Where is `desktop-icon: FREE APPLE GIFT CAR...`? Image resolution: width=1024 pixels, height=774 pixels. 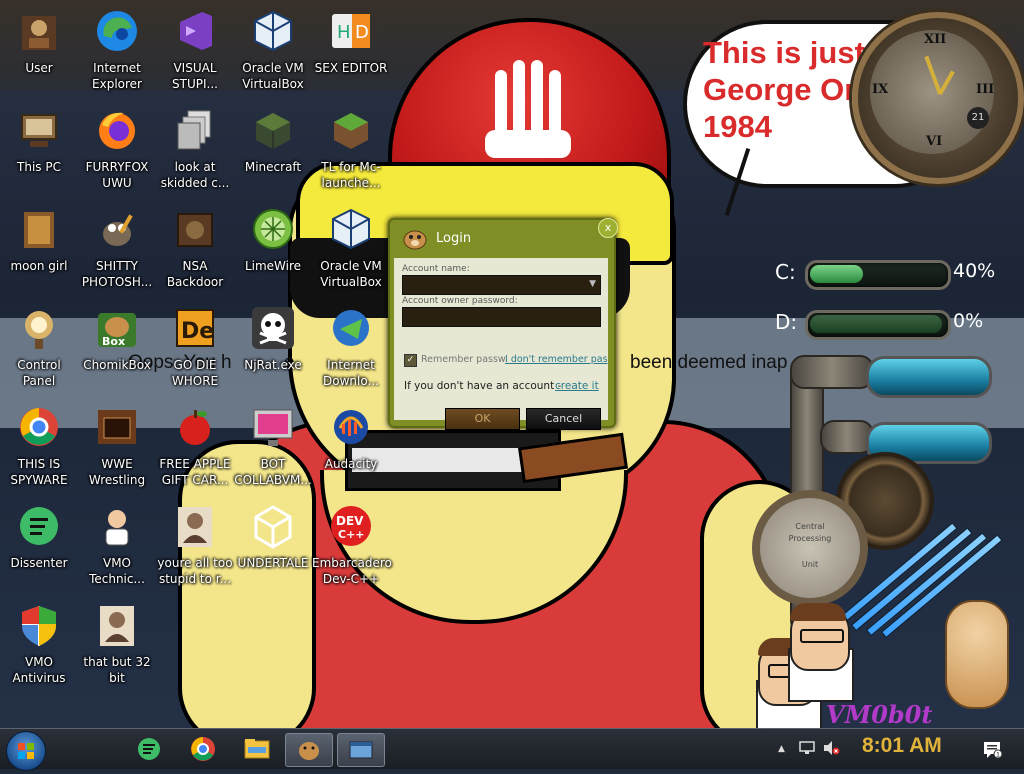 desktop-icon: FREE APPLE GIFT CAR... is located at coordinates (195, 446).